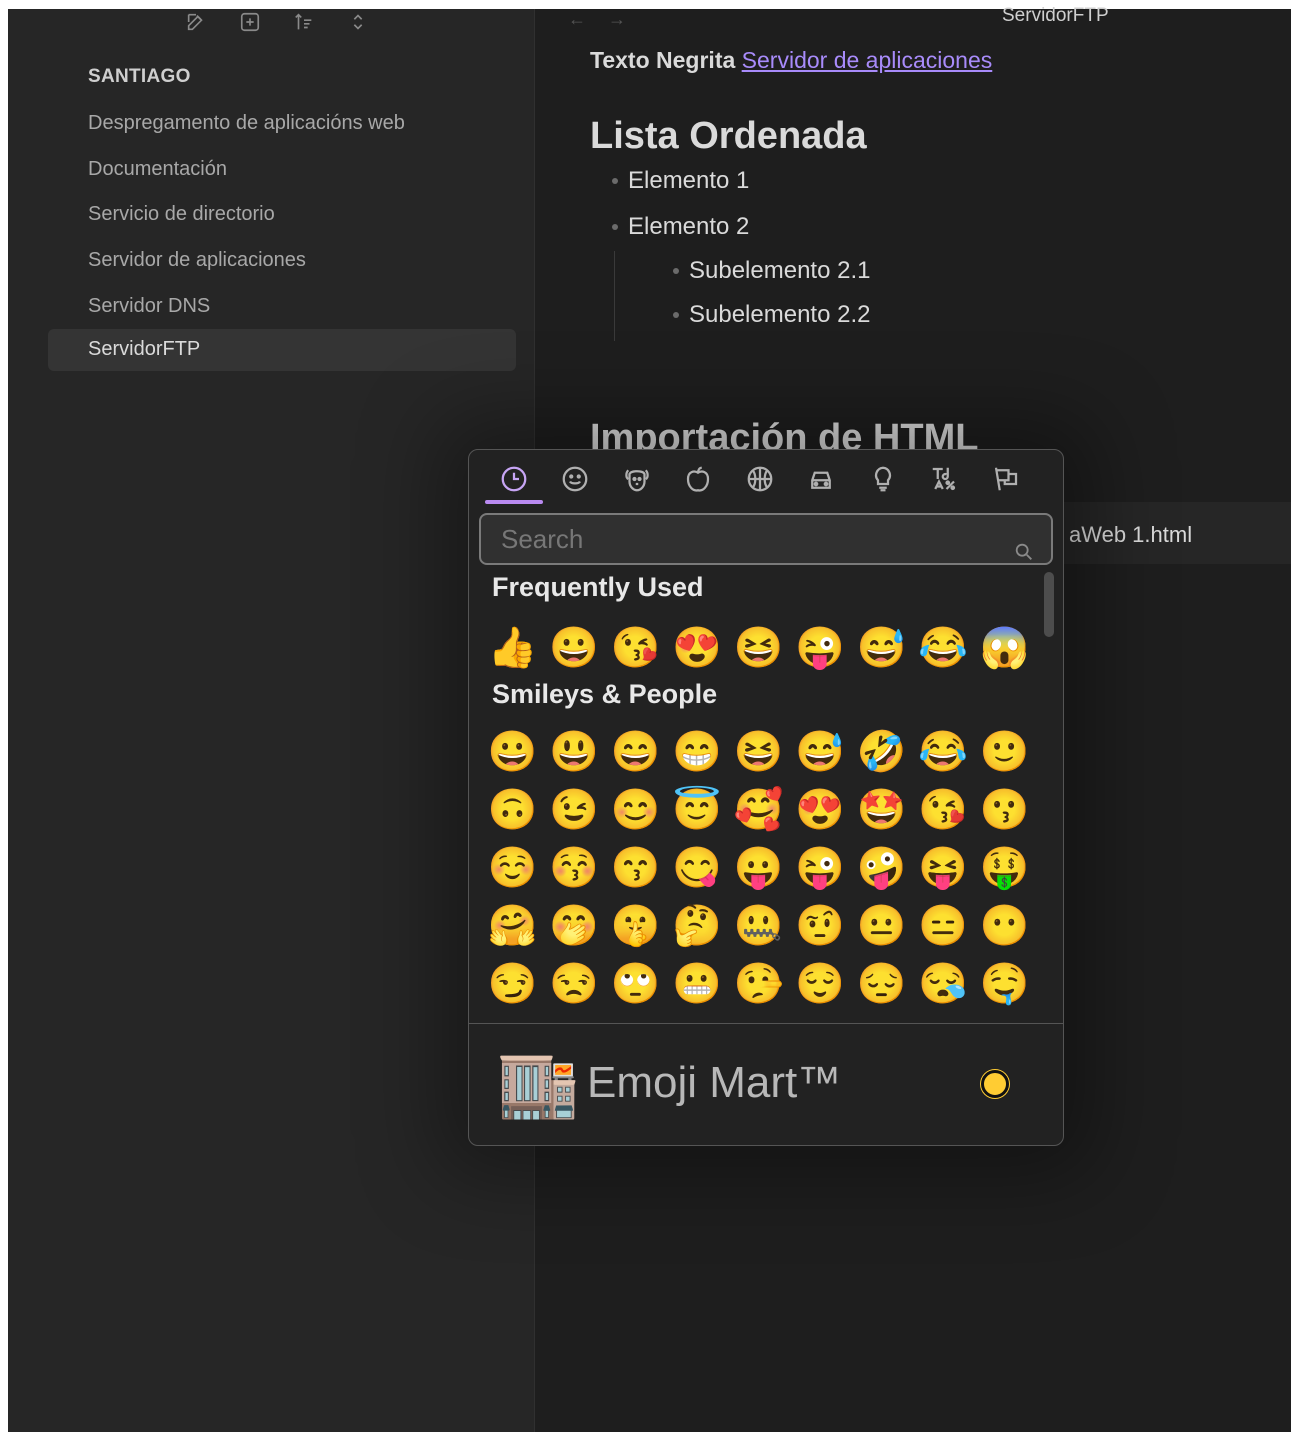  I want to click on animal-icon, so click(637, 479).